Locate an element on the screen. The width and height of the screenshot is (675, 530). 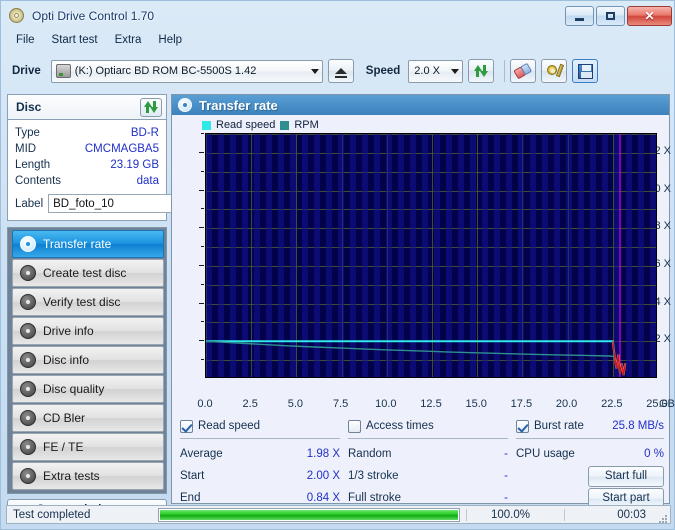
x-axis-tick-label: 12.5 is located at coordinates (431, 404).